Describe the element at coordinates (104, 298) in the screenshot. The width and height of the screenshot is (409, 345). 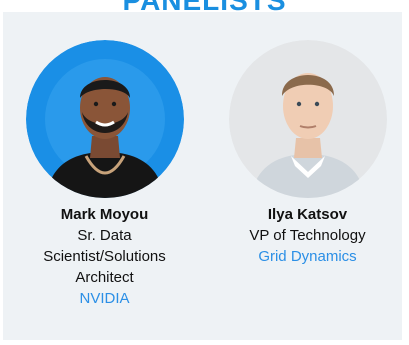
I see `panelist-company-link: NVIDIA` at that location.